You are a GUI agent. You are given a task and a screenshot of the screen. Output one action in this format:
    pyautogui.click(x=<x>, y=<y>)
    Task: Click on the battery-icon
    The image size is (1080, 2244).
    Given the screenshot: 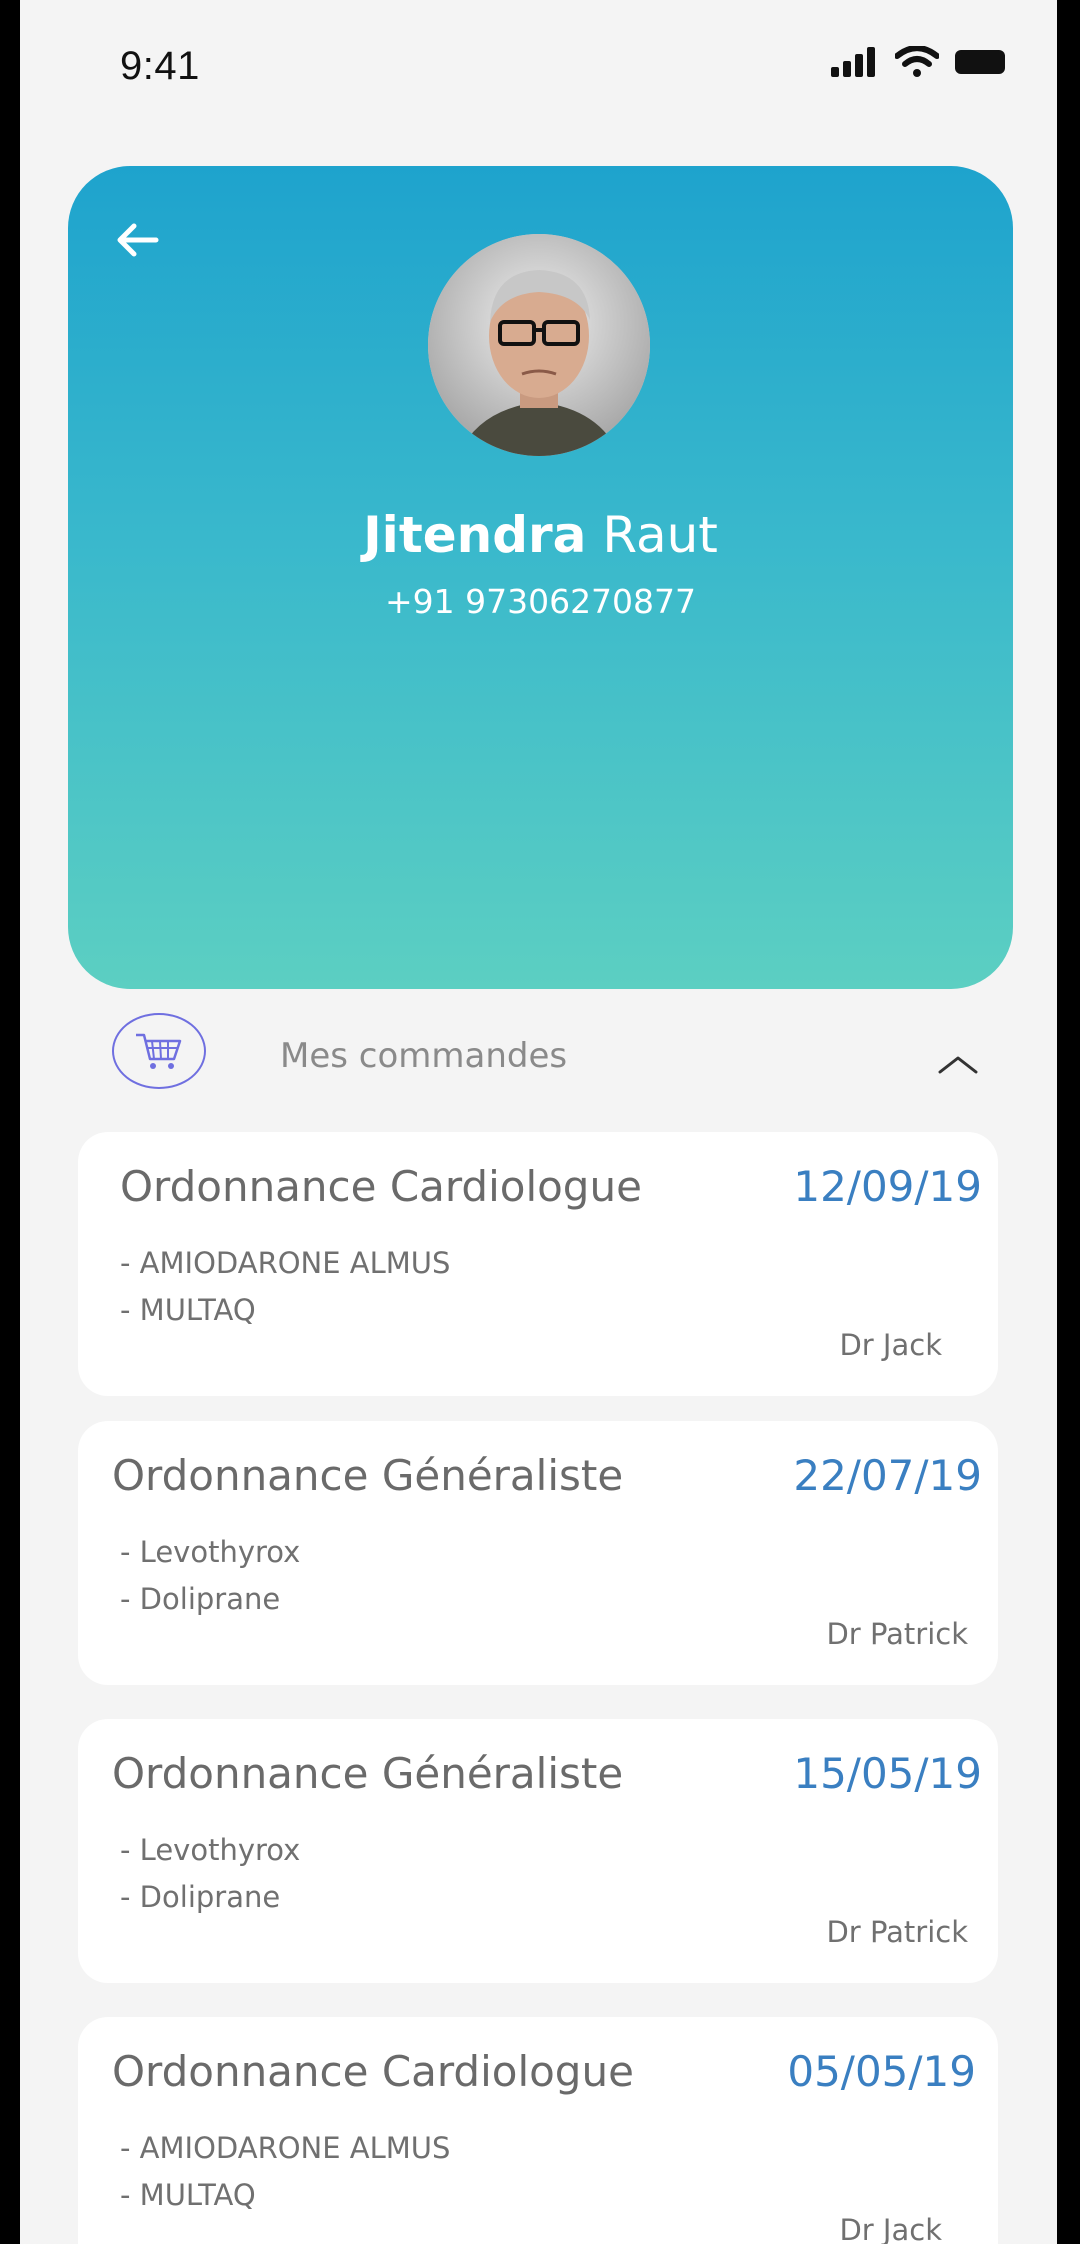 What is the action you would take?
    pyautogui.click(x=980, y=62)
    